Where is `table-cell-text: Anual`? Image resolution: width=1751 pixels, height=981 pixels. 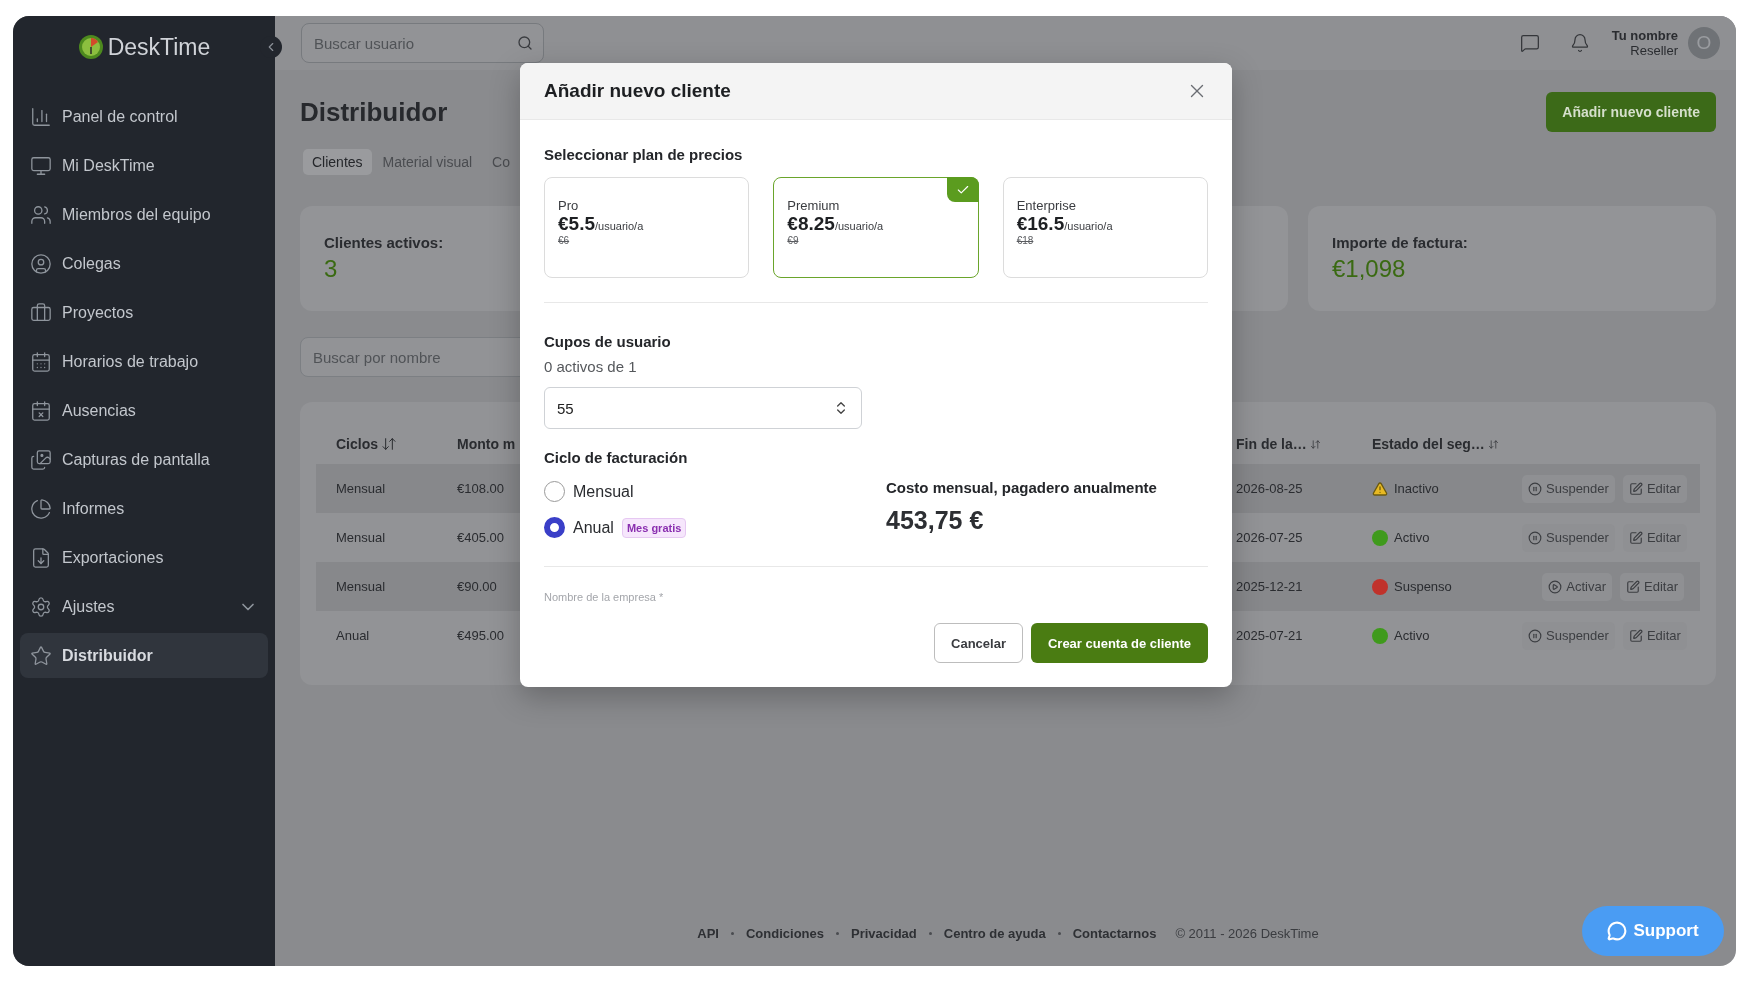
table-cell-text: Anual is located at coordinates (353, 635).